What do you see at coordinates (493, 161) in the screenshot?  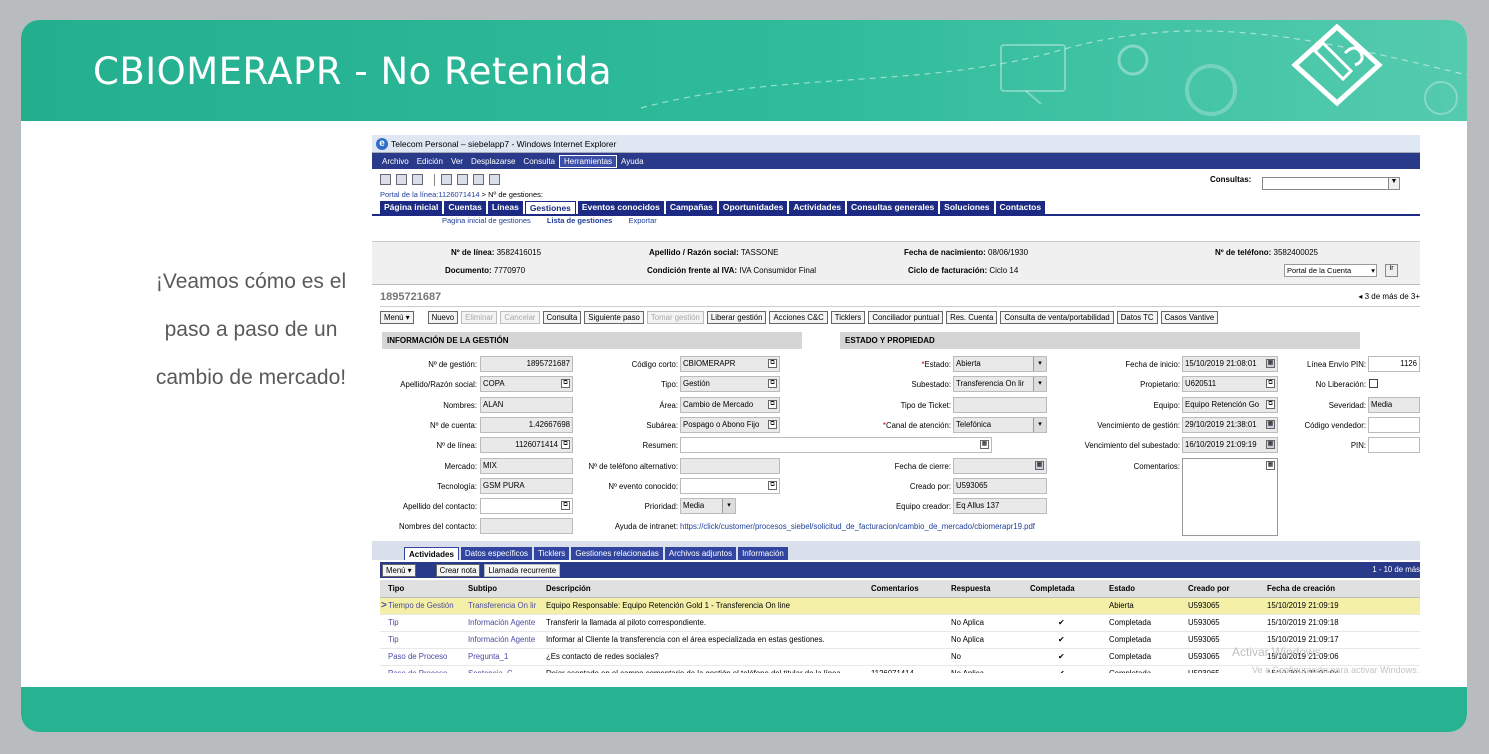 I see `menu-desplazarse: Desplazarse` at bounding box center [493, 161].